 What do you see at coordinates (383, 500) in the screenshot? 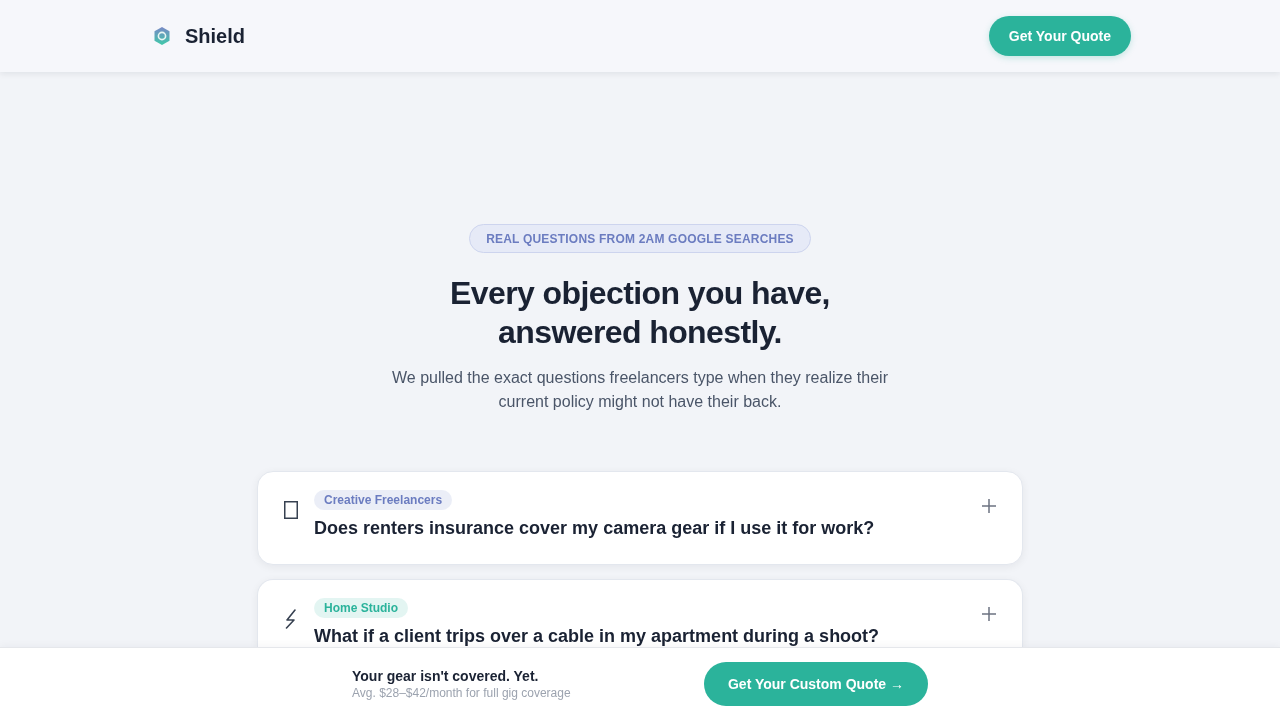
I see `category-tag: Creative Freelancers` at bounding box center [383, 500].